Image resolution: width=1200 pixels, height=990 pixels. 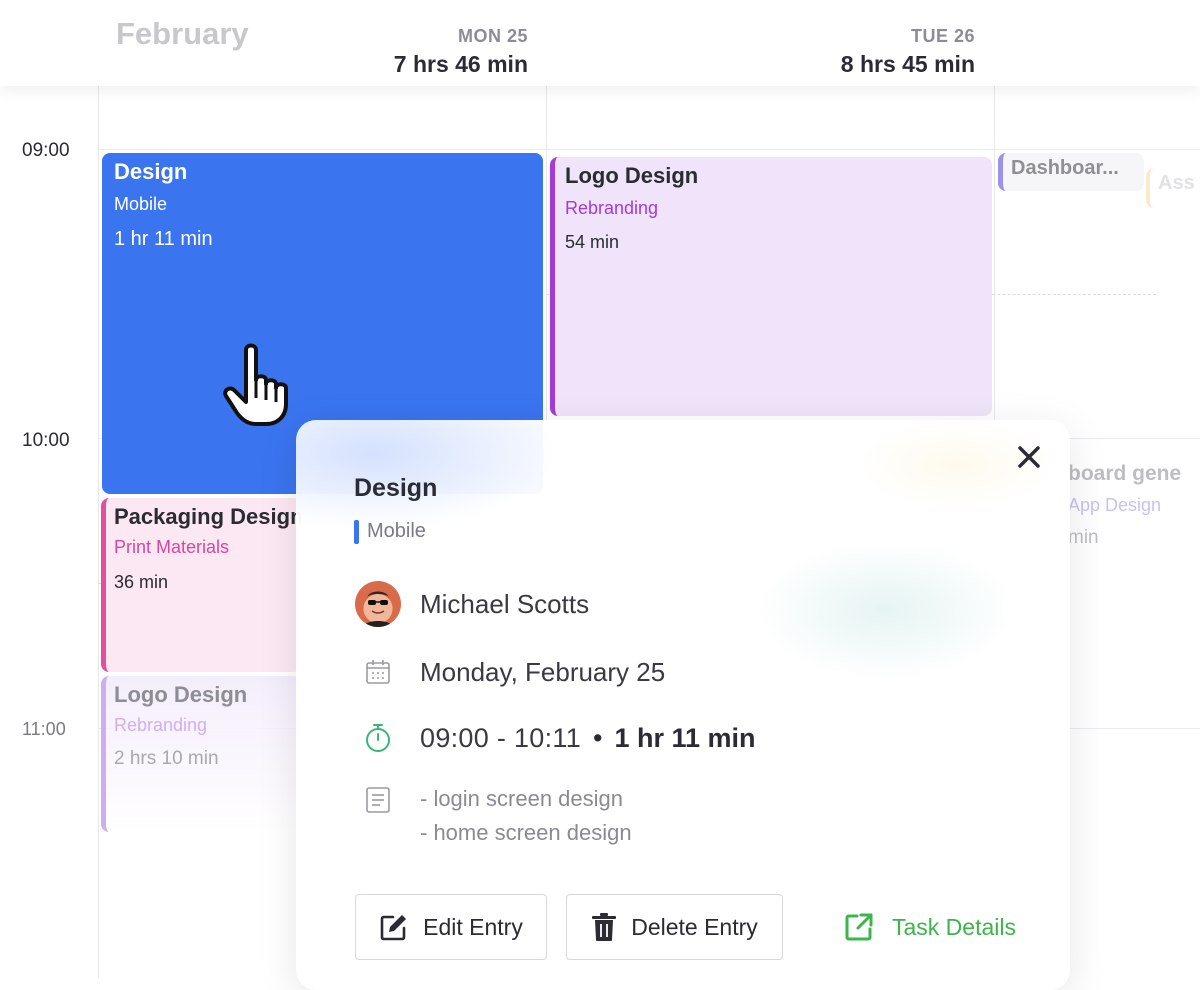 I want to click on delete-entry-label: Delete Entry, so click(x=694, y=926).